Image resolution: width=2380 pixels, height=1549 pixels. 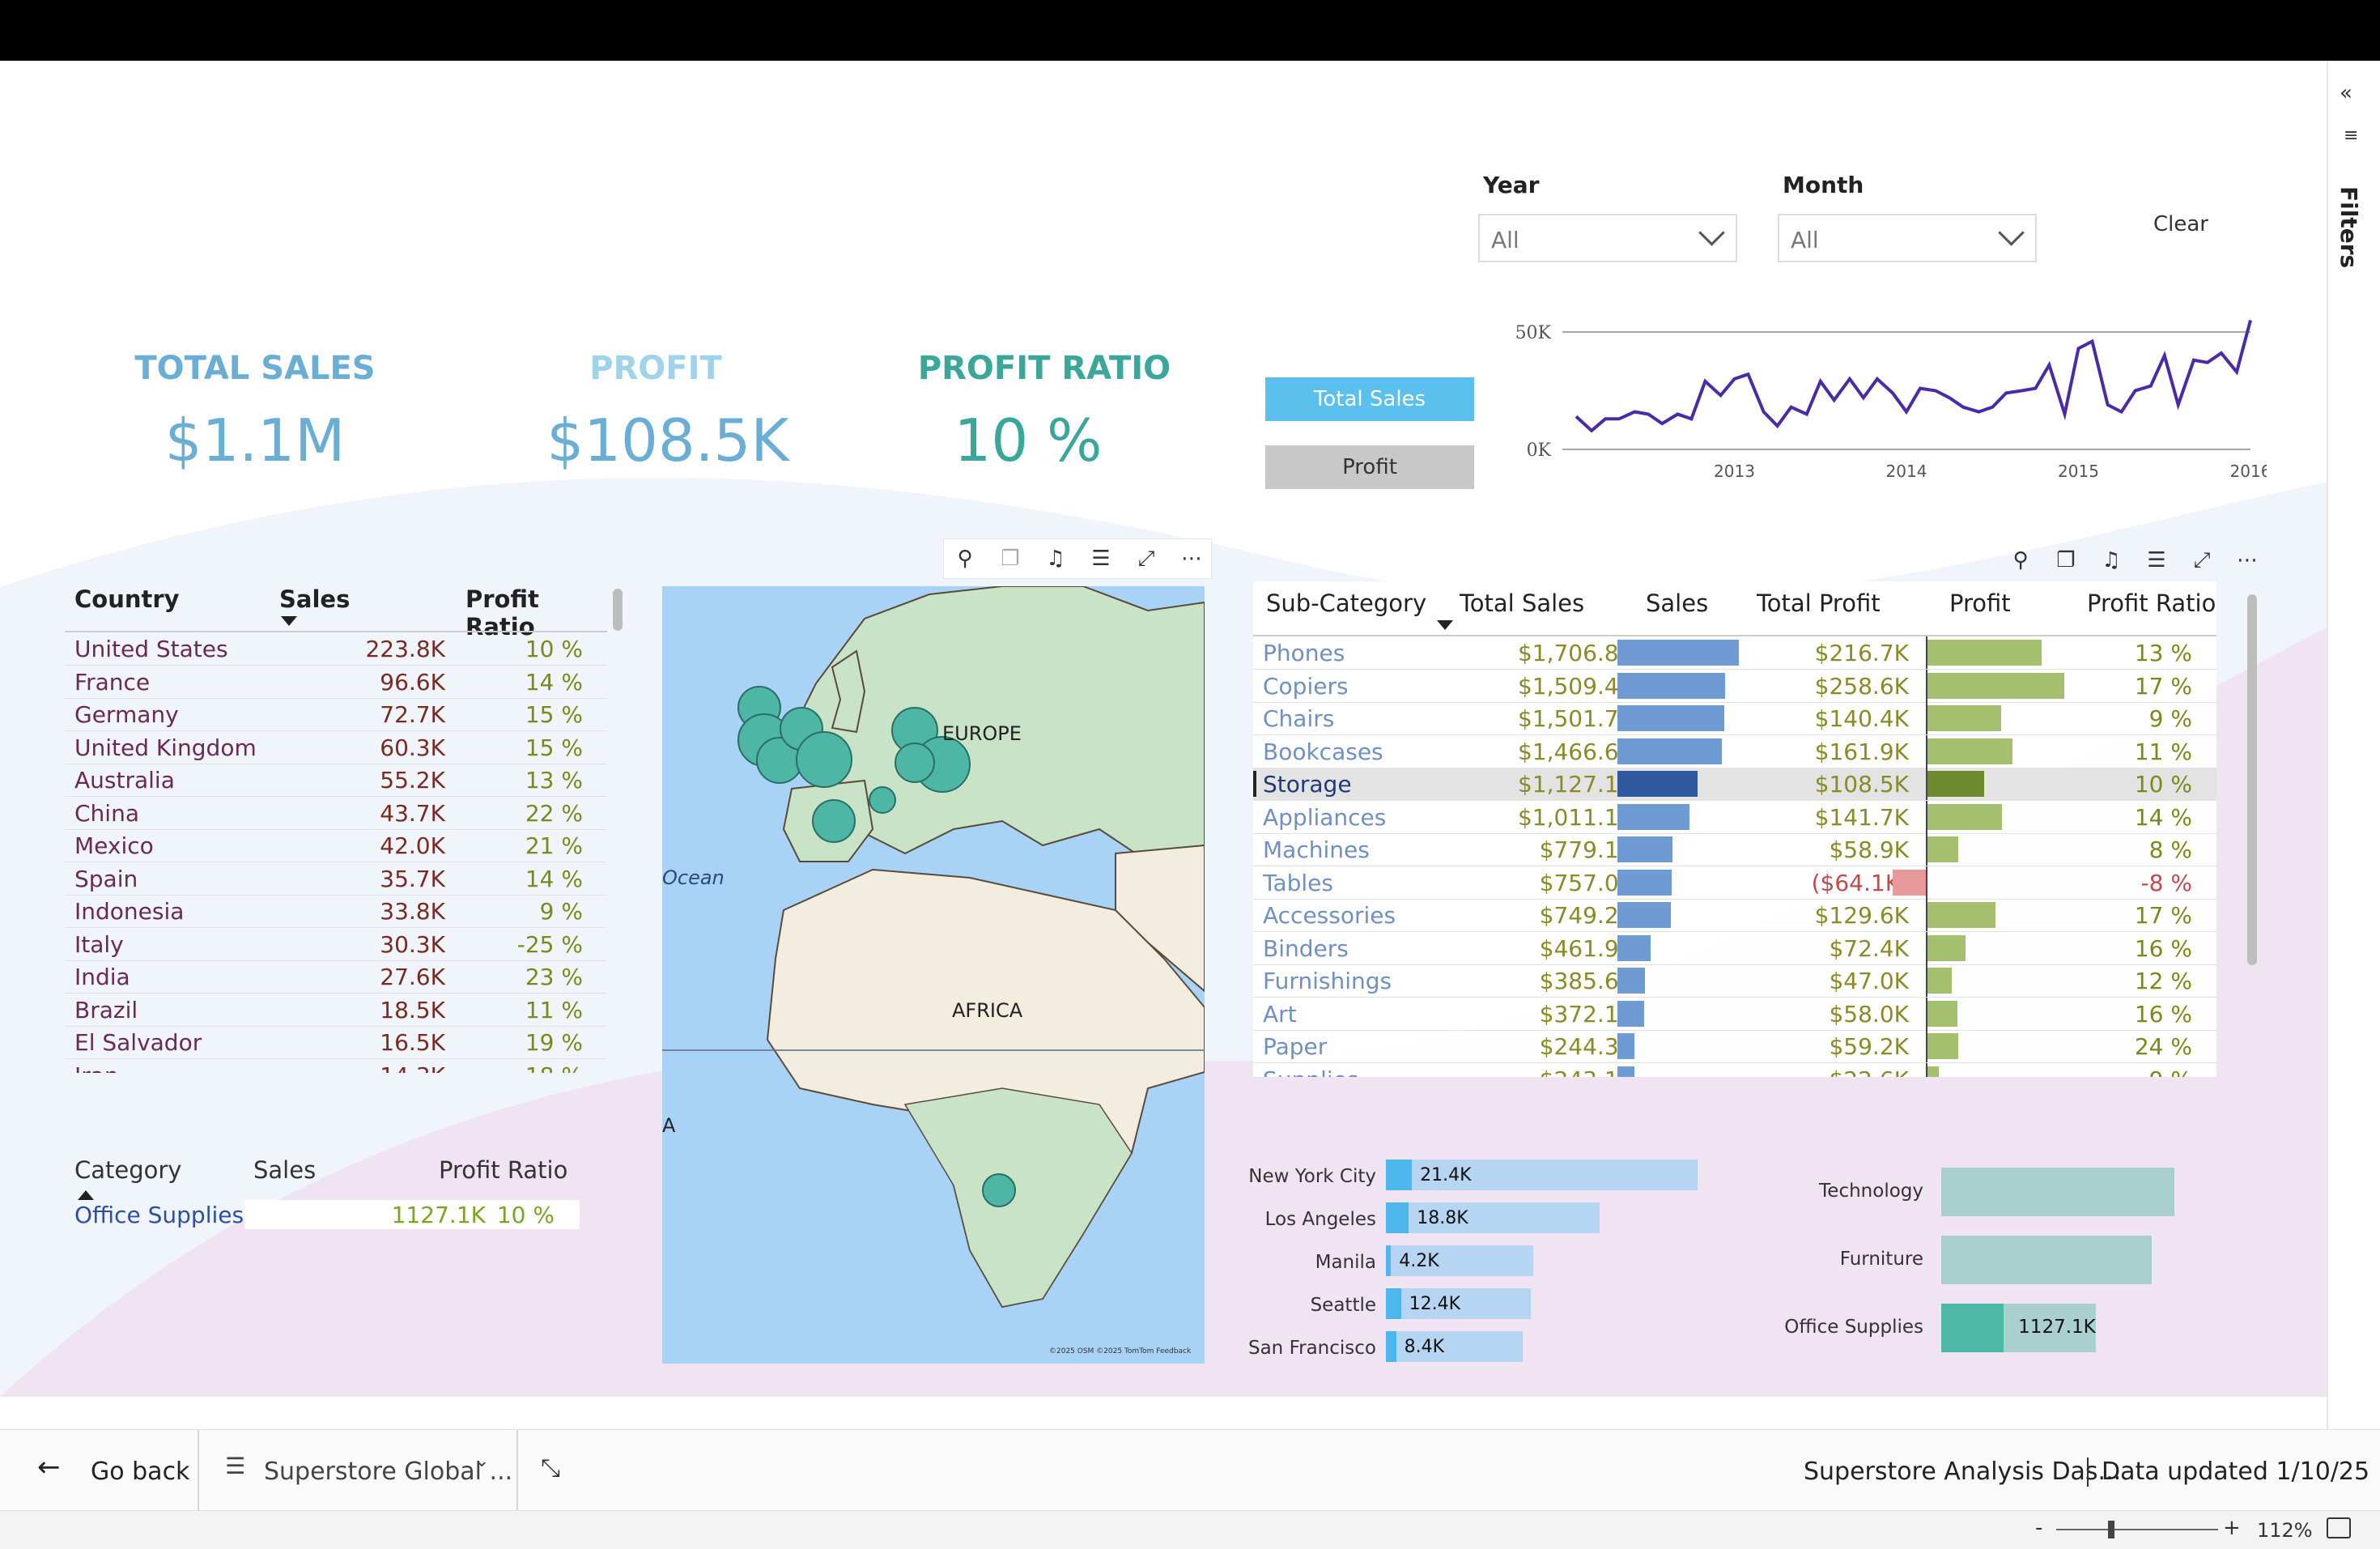 What do you see at coordinates (550, 1469) in the screenshot?
I see `collapse-icon: ⤡` at bounding box center [550, 1469].